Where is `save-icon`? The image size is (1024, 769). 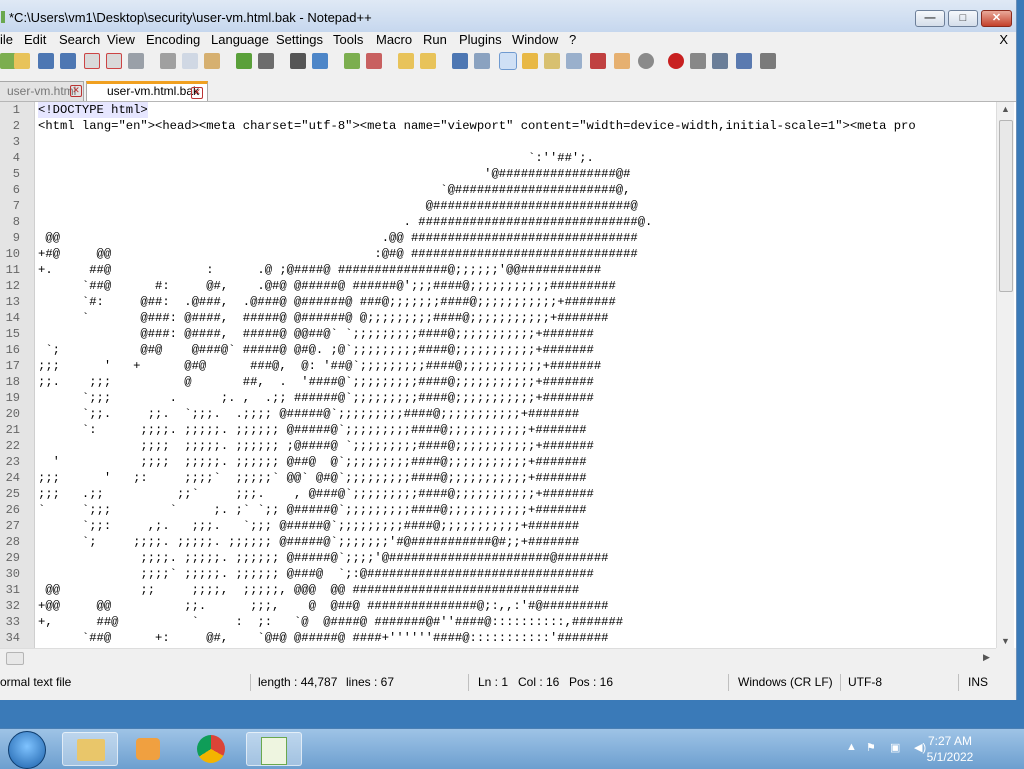 save-icon is located at coordinates (46, 61).